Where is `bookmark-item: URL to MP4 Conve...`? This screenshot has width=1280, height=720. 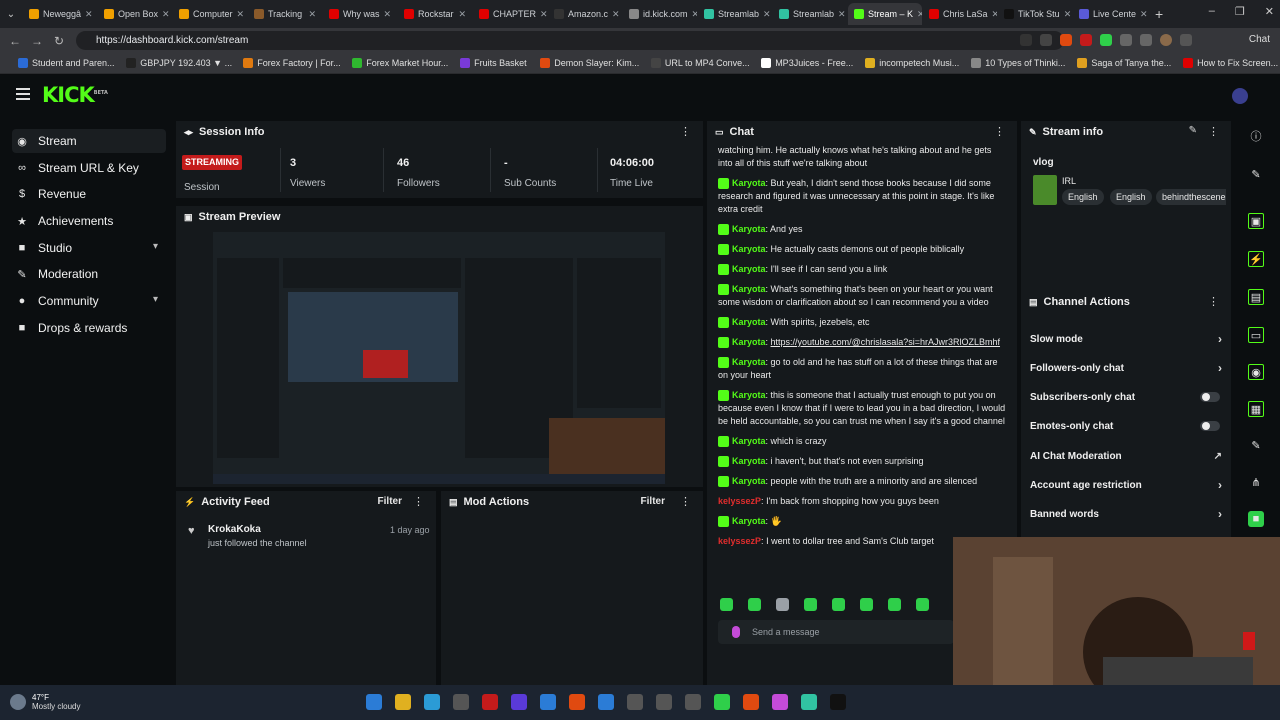
bookmark-item: URL to MP4 Conve... is located at coordinates (696, 63).